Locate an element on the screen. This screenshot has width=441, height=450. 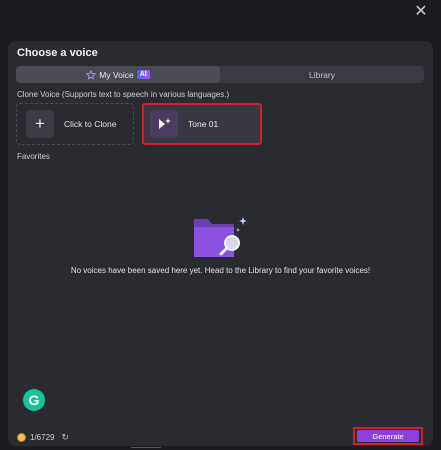
favorites-label: Favorites is located at coordinates (33, 156).